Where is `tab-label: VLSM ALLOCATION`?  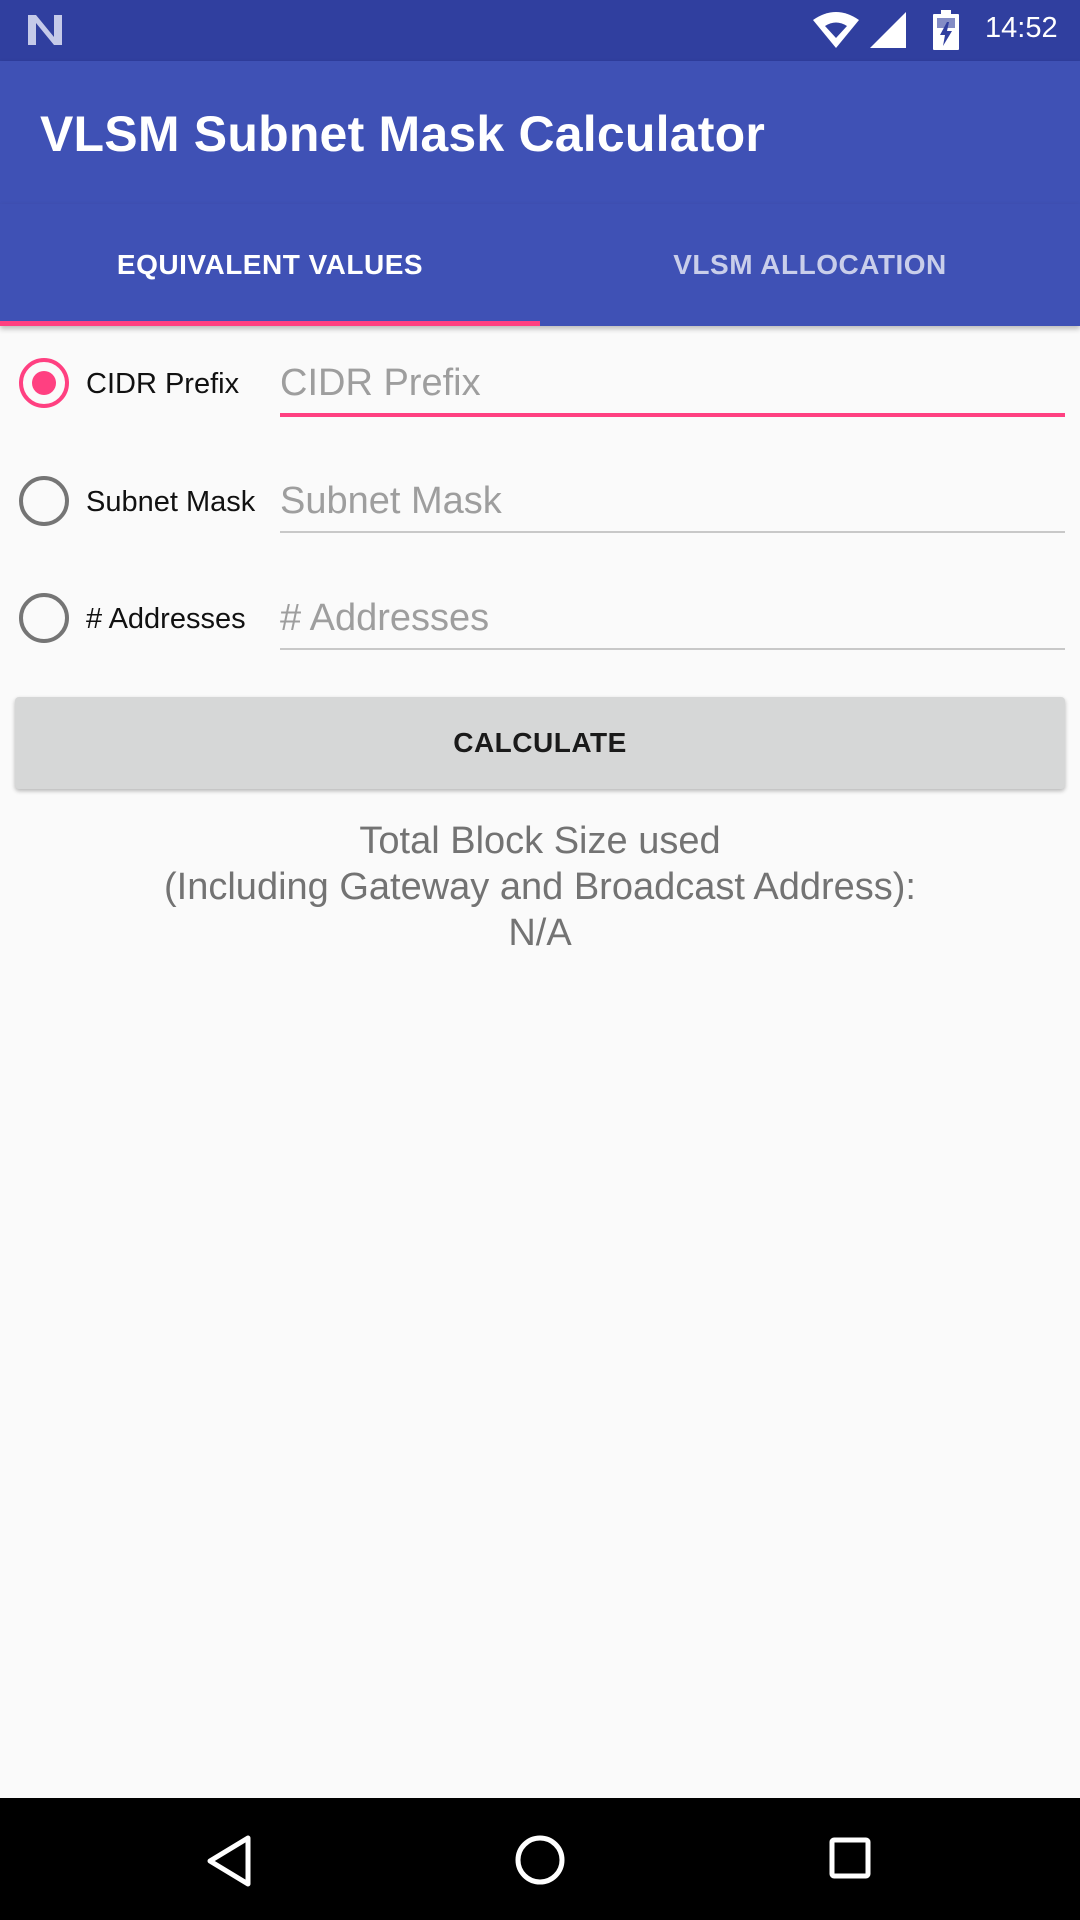
tab-label: VLSM ALLOCATION is located at coordinates (810, 264).